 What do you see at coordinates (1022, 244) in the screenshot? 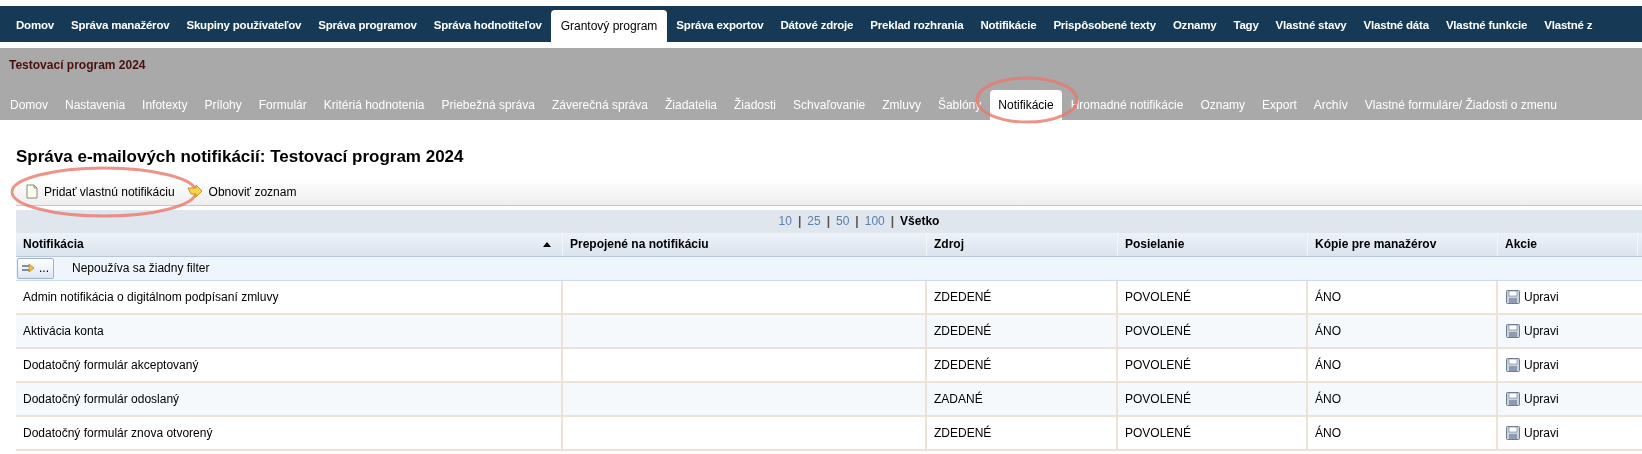
I see `column-header: Zdroj` at bounding box center [1022, 244].